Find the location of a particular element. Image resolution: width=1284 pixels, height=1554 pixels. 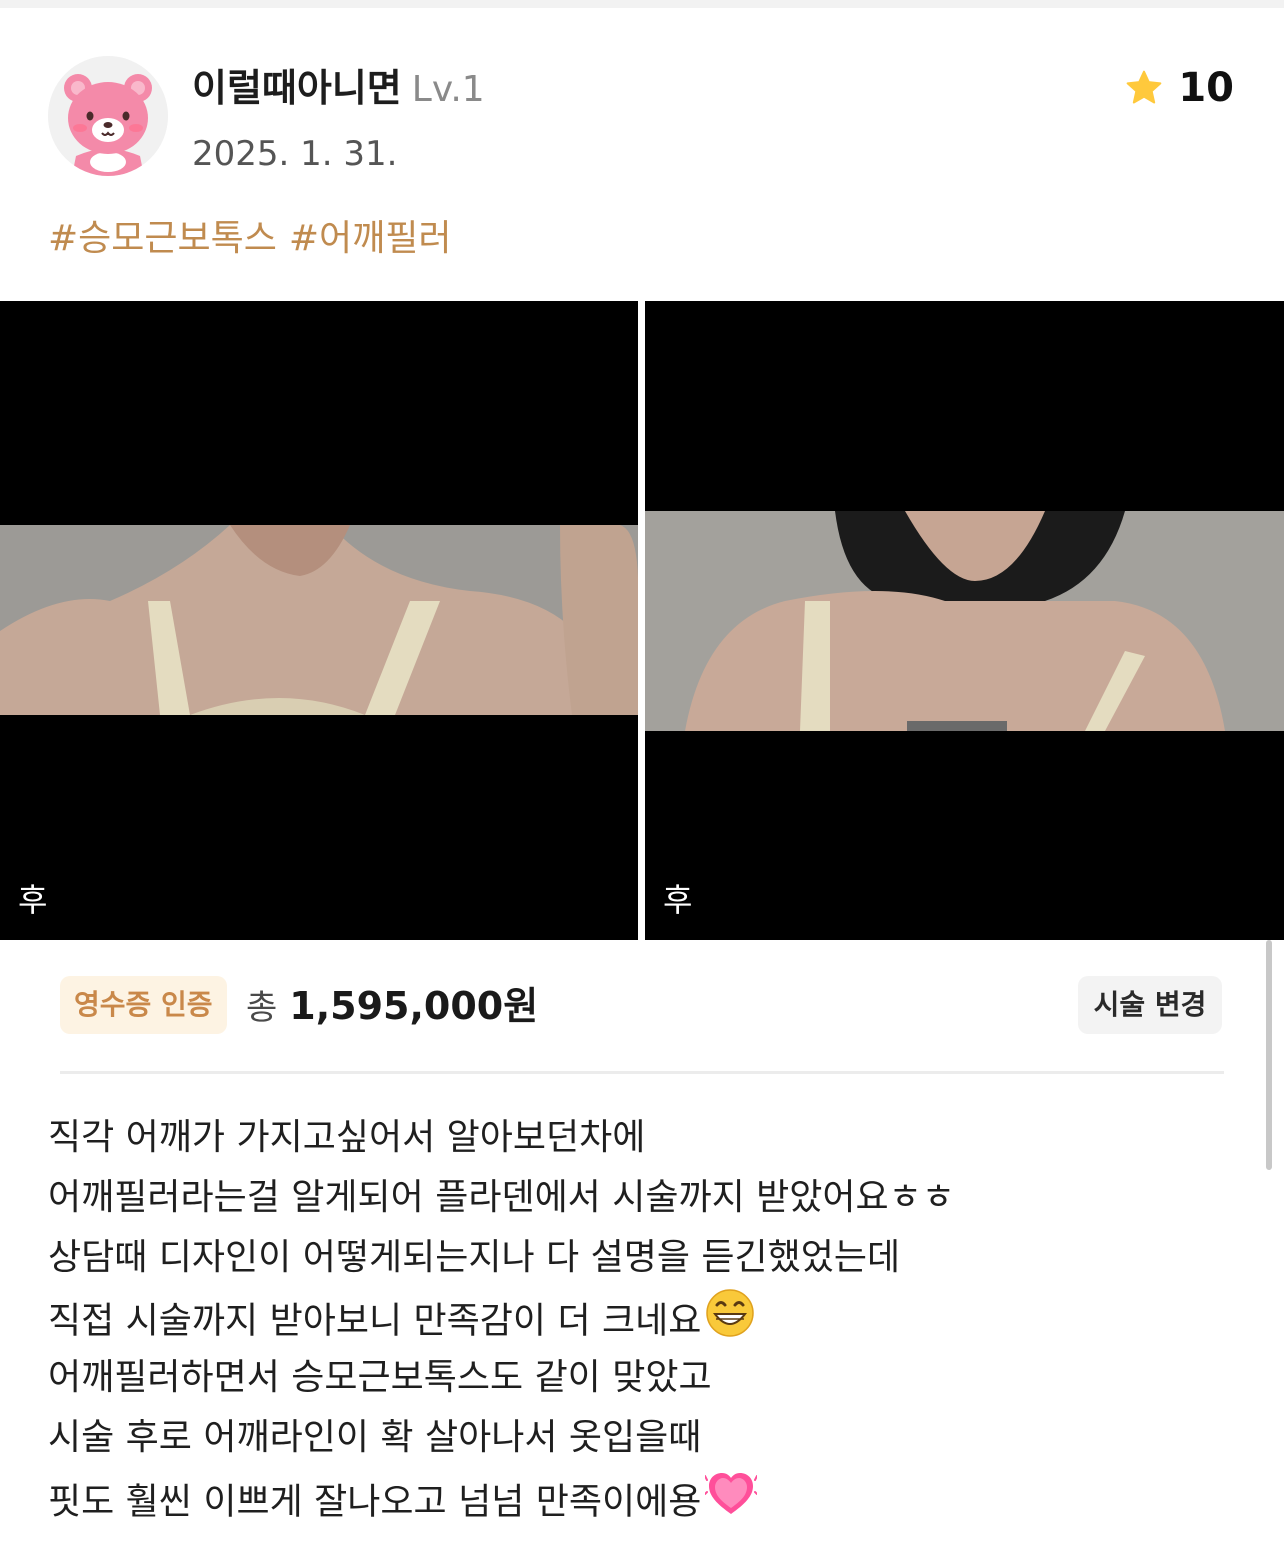

author-name-text: 이럴때아니면 is located at coordinates (297, 88).